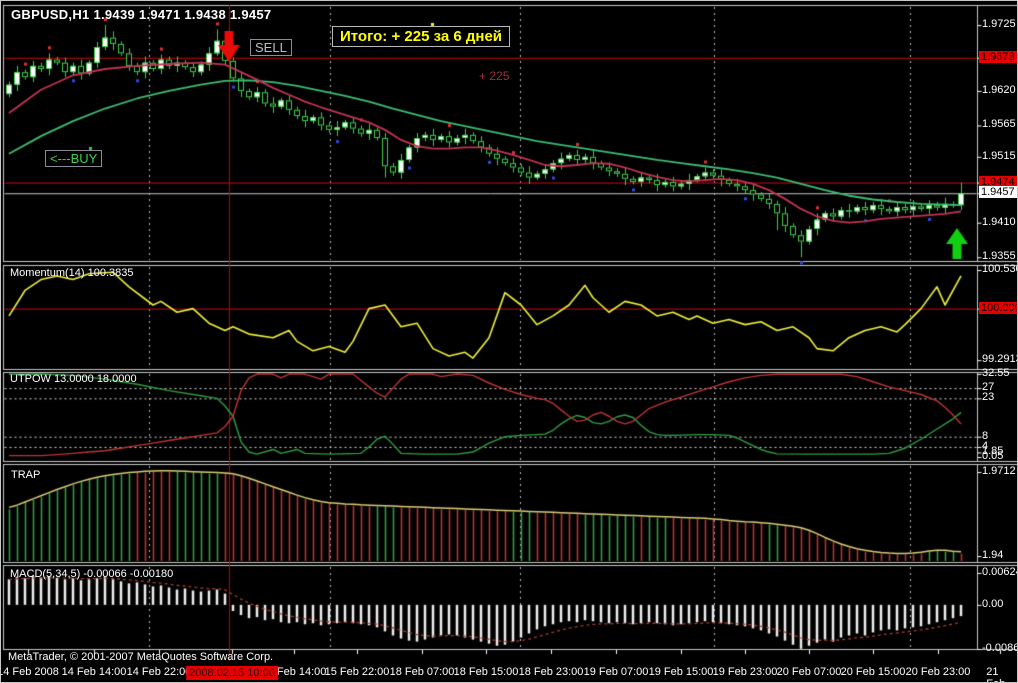 The image size is (1018, 683). Describe the element at coordinates (26, 475) in the screenshot. I see `trap-indicator-label: TRAP` at that location.